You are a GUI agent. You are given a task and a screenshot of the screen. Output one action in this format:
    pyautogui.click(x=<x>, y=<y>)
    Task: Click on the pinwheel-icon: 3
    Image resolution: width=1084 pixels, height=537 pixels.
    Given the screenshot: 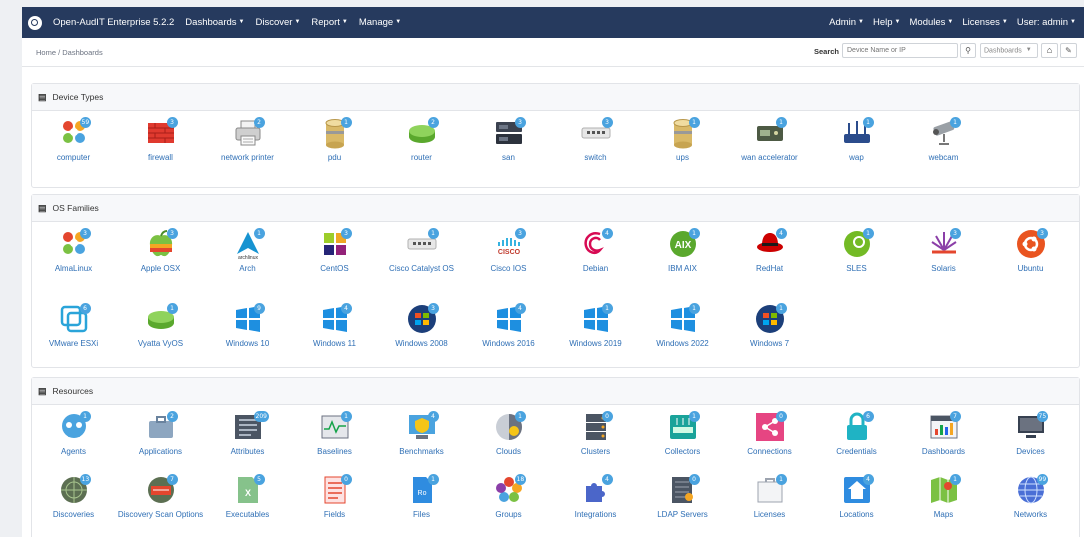 What is the action you would take?
    pyautogui.click(x=74, y=244)
    